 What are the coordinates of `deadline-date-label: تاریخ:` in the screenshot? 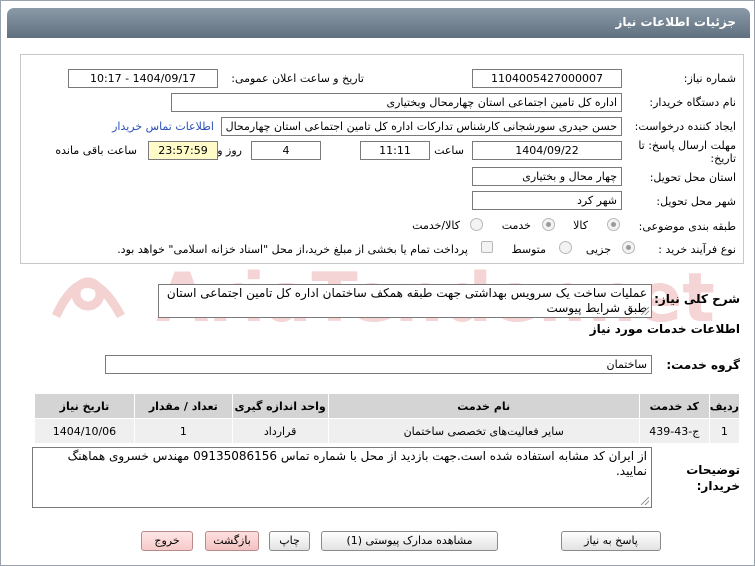 It's located at (723, 158).